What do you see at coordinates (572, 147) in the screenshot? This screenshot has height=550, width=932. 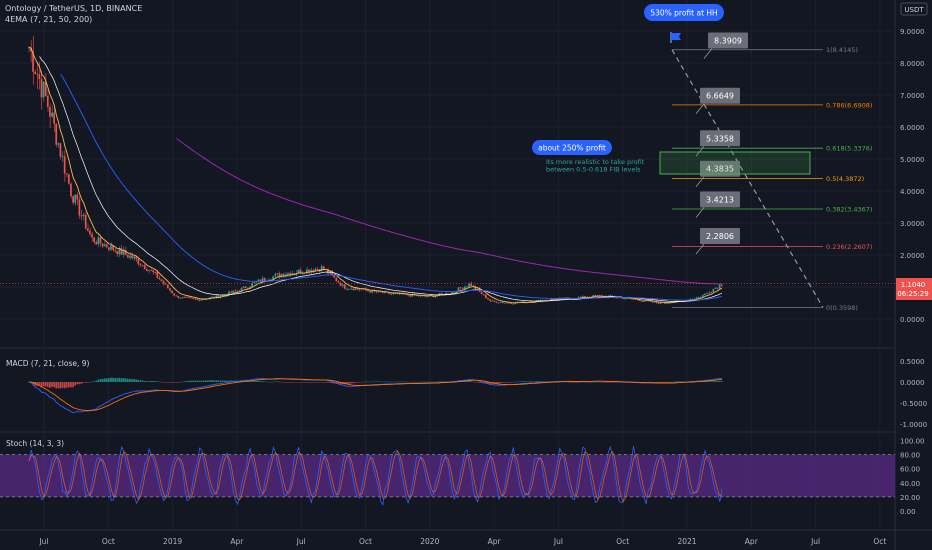 I see `callout-250: about 250% profit` at bounding box center [572, 147].